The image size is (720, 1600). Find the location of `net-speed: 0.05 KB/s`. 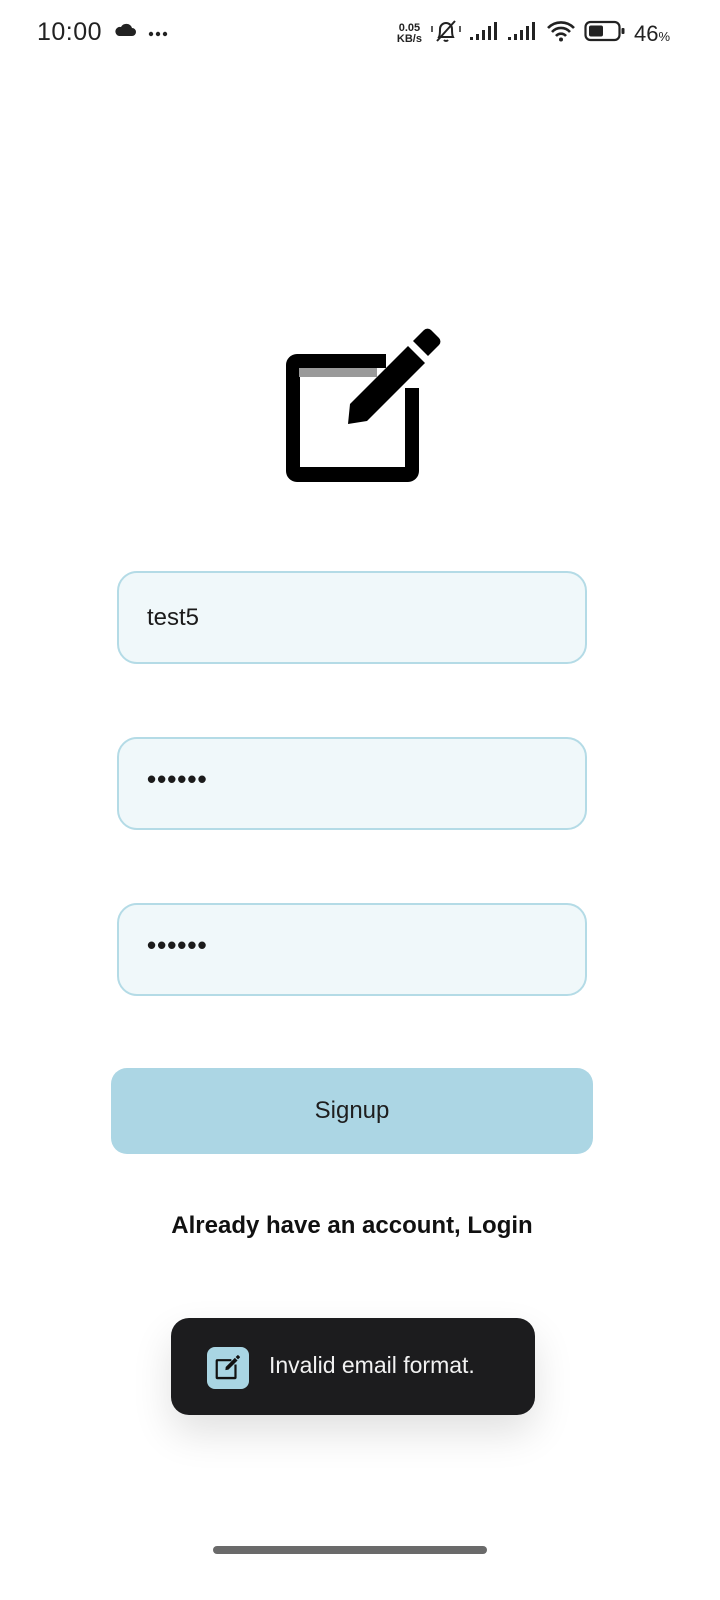

net-speed: 0.05 KB/s is located at coordinates (409, 33).